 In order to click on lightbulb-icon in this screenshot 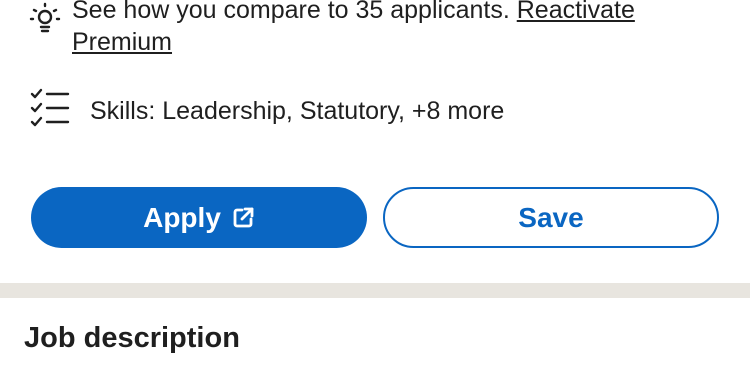, I will do `click(50, 29)`.